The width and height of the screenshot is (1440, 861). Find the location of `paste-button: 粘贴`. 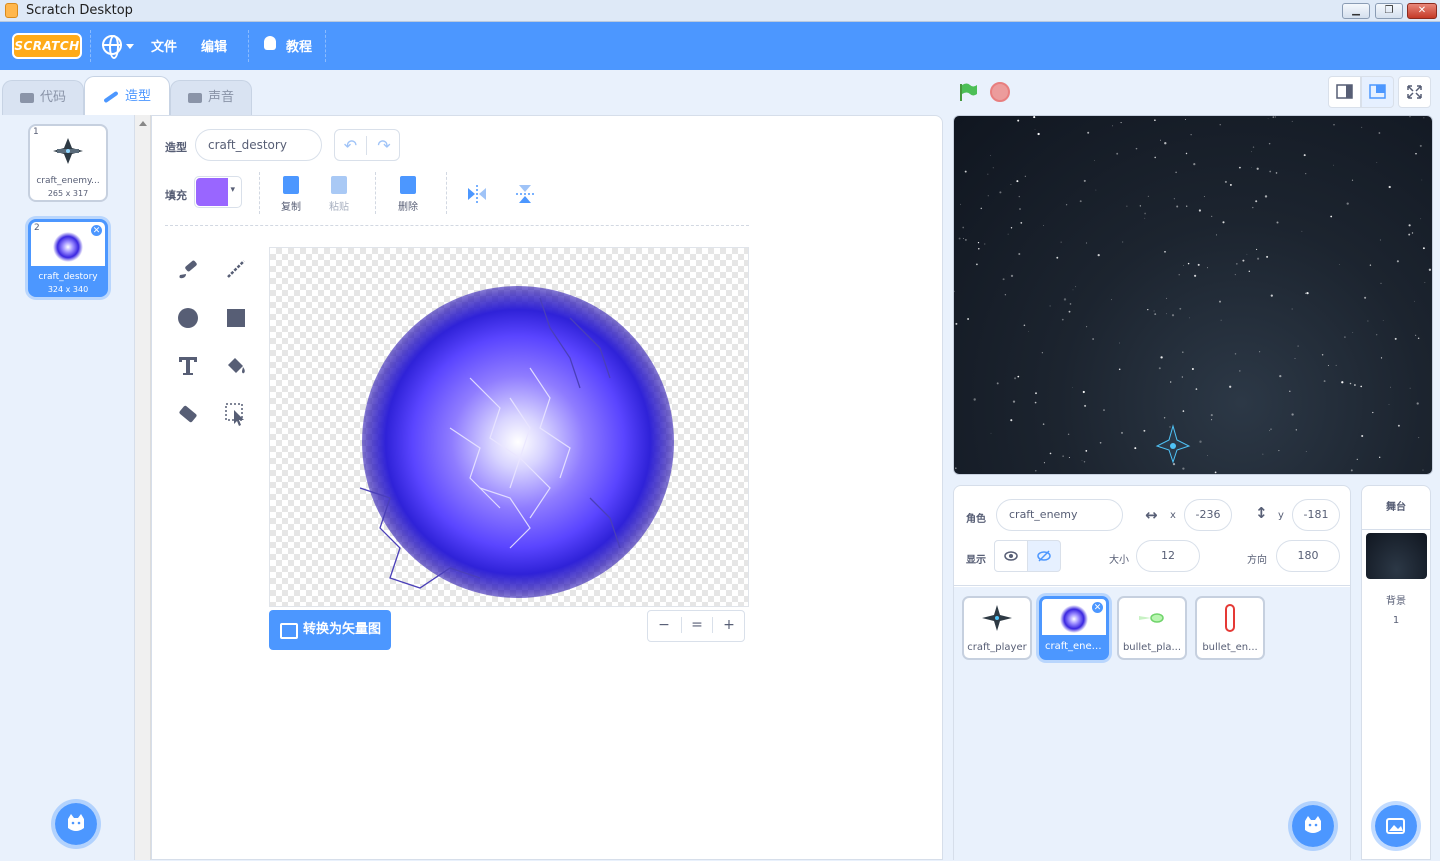

paste-button: 粘贴 is located at coordinates (339, 194).